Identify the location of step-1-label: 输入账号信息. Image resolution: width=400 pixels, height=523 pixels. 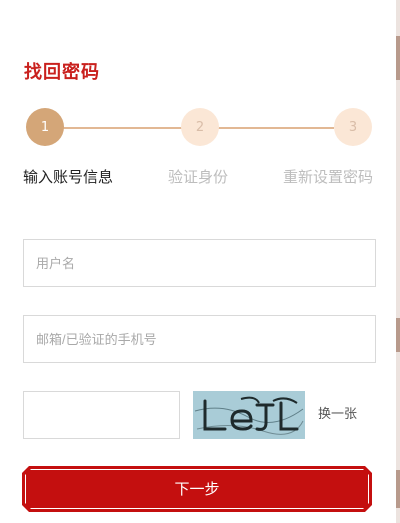
(68, 177).